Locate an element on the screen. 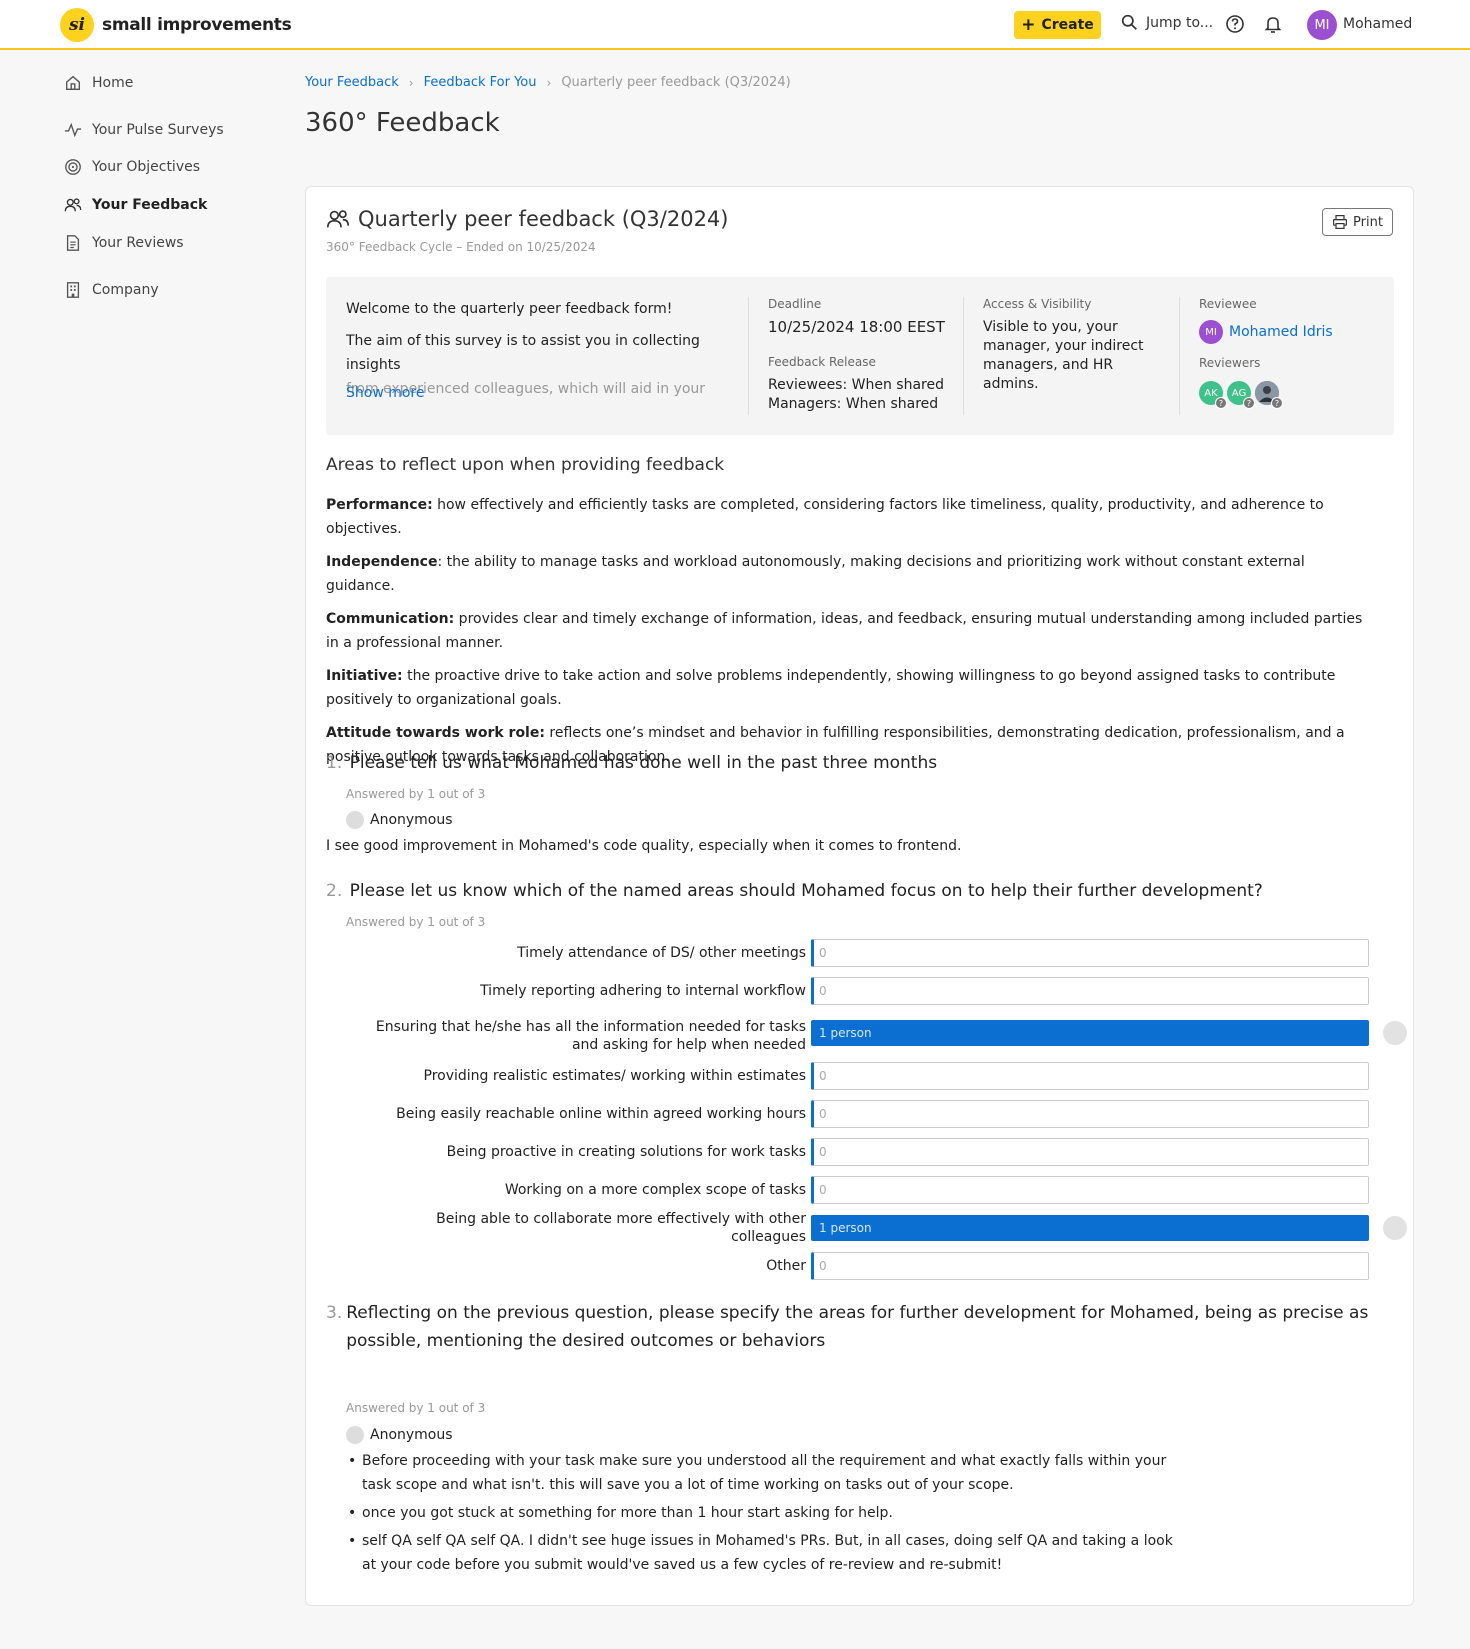 The width and height of the screenshot is (1470, 1649). print-button: Print is located at coordinates (1357, 222).